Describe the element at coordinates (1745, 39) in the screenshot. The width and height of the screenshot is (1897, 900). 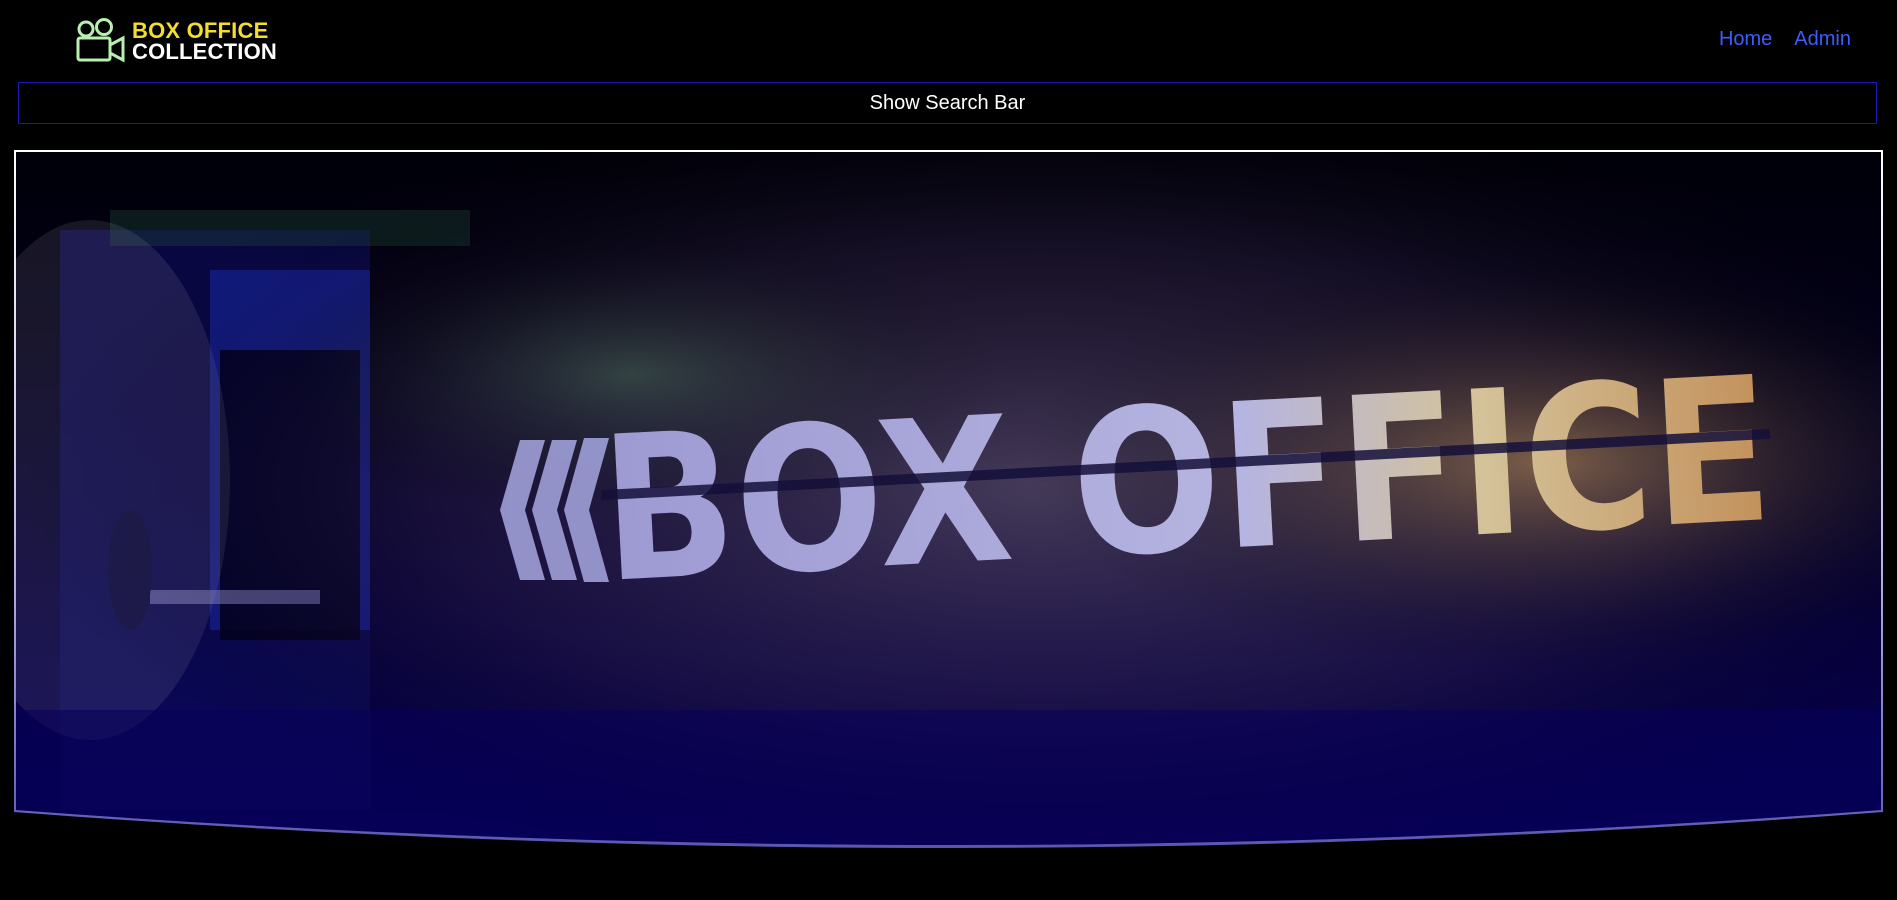
I see `nav-link-home: Home` at that location.